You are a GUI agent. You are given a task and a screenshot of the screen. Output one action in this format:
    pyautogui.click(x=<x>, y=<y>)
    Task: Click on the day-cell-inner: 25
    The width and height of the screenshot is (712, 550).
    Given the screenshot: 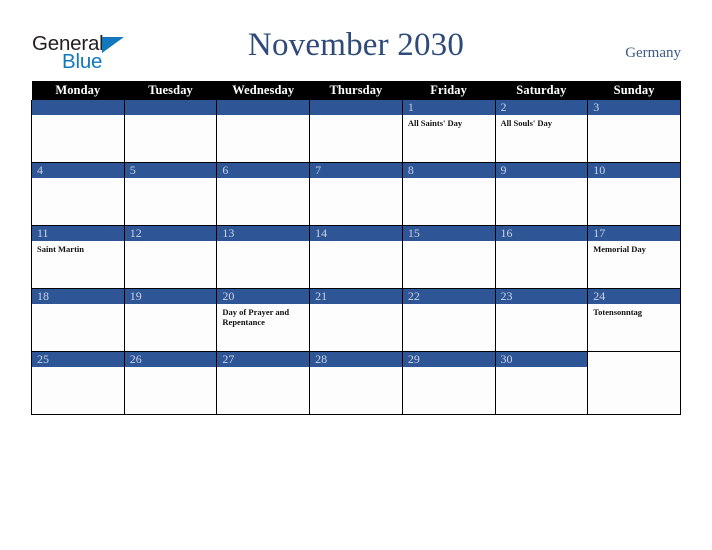 What is the action you would take?
    pyautogui.click(x=78, y=383)
    